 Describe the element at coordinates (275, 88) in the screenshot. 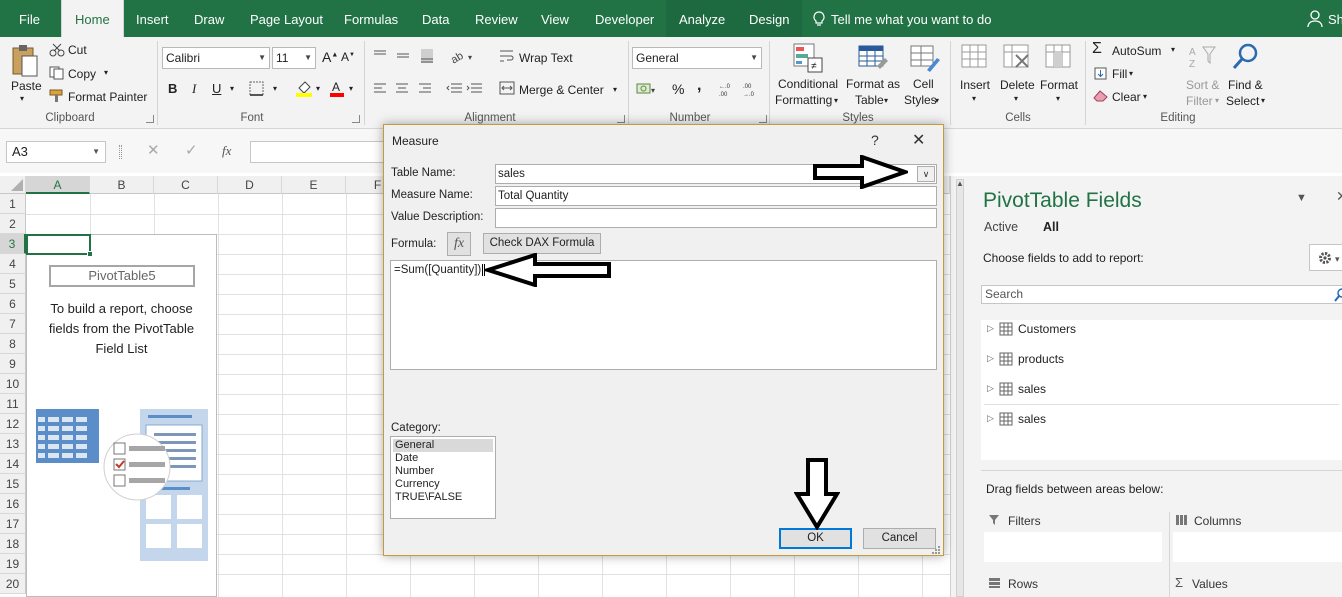

I see `borders-dropdown-icon: ▾` at that location.